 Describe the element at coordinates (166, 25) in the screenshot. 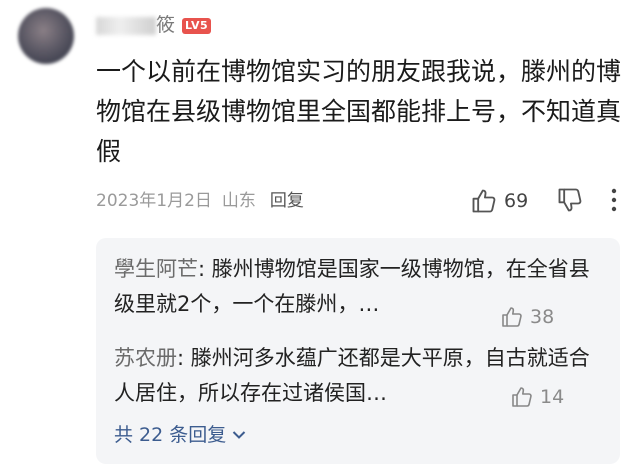

I see `username-visible: 筱` at that location.